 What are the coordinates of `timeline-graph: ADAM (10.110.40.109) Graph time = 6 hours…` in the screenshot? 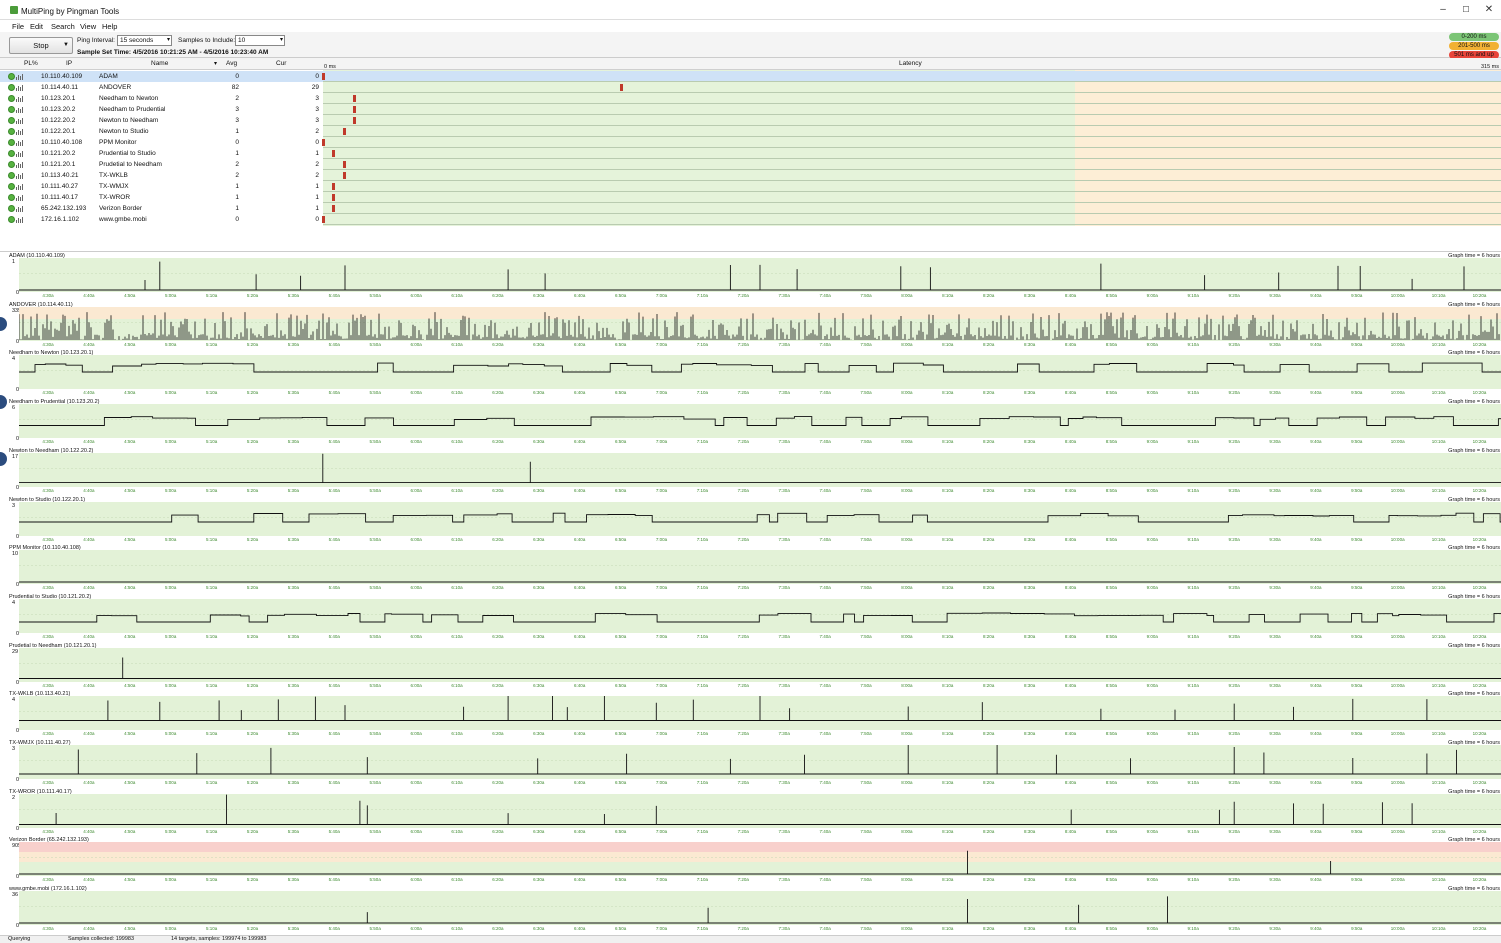 It's located at (750, 277).